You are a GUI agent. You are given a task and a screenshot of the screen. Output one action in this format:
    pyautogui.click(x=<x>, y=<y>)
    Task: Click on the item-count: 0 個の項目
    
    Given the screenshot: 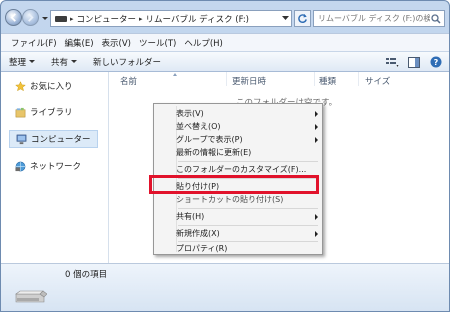 What is the action you would take?
    pyautogui.click(x=86, y=275)
    